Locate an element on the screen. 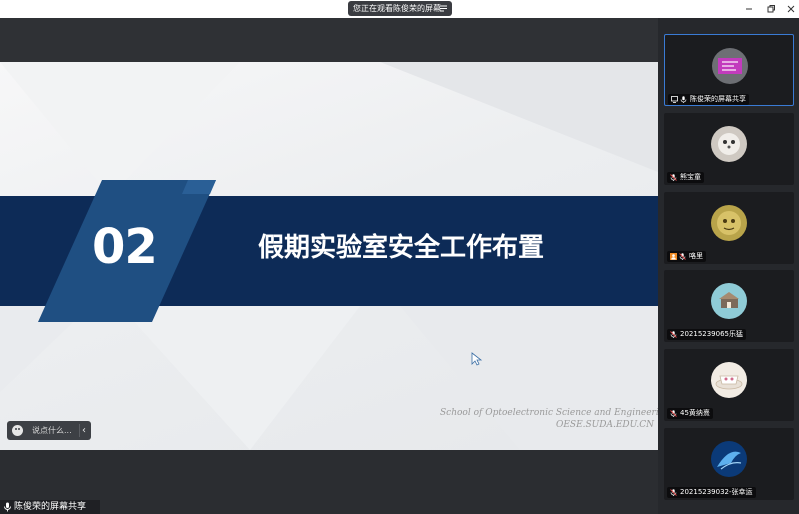 This screenshot has width=799, height=514. participant-name-tag: 陈俊荣的屏幕共享 is located at coordinates (708, 99).